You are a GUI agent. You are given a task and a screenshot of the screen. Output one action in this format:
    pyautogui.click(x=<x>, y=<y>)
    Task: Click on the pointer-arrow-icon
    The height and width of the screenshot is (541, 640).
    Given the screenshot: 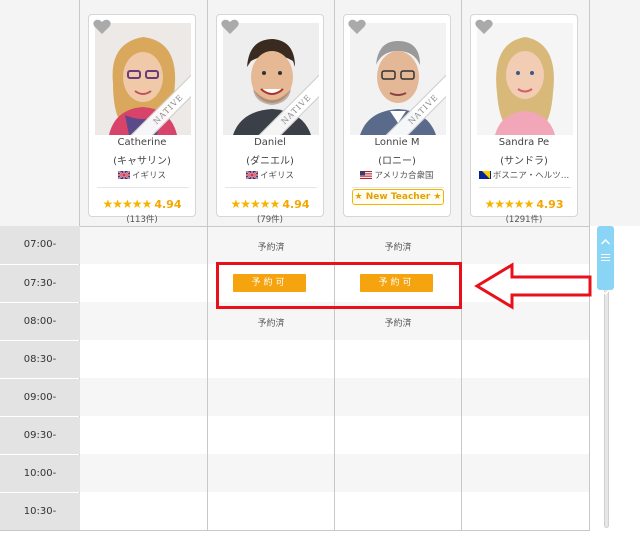 What is the action you would take?
    pyautogui.click(x=533, y=286)
    